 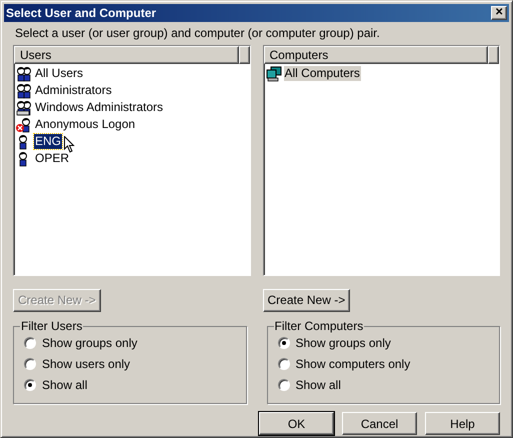 What do you see at coordinates (69, 144) in the screenshot?
I see `cursor-icon` at bounding box center [69, 144].